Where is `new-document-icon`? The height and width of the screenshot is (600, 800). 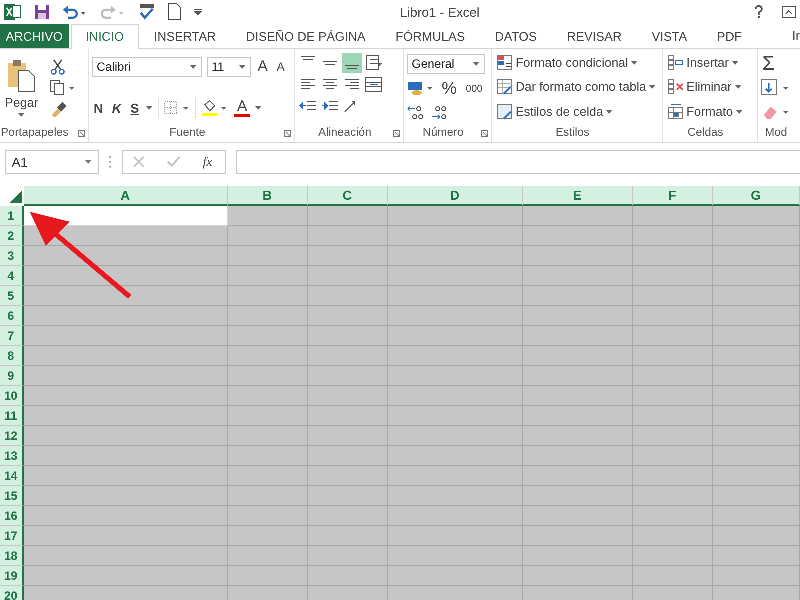
new-document-icon is located at coordinates (175, 12).